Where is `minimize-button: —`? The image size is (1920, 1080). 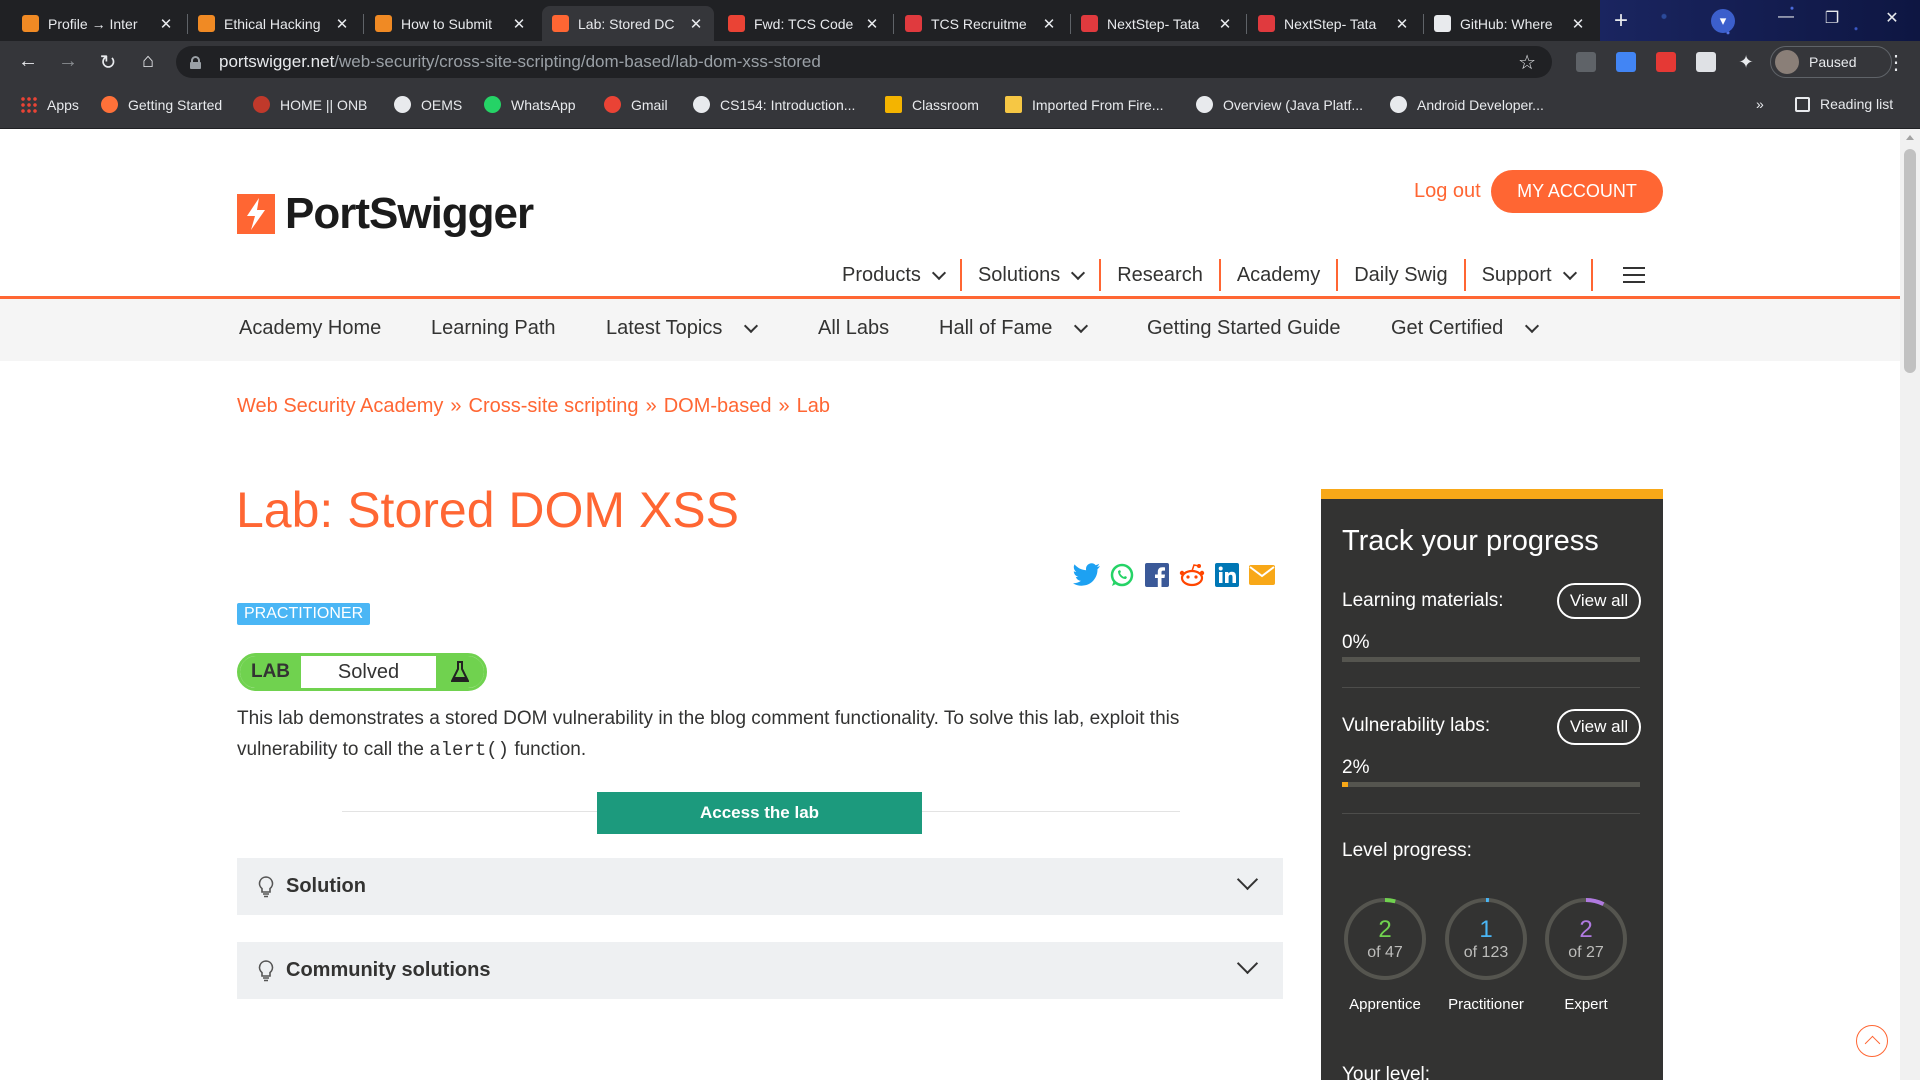
minimize-button: — is located at coordinates (1786, 17).